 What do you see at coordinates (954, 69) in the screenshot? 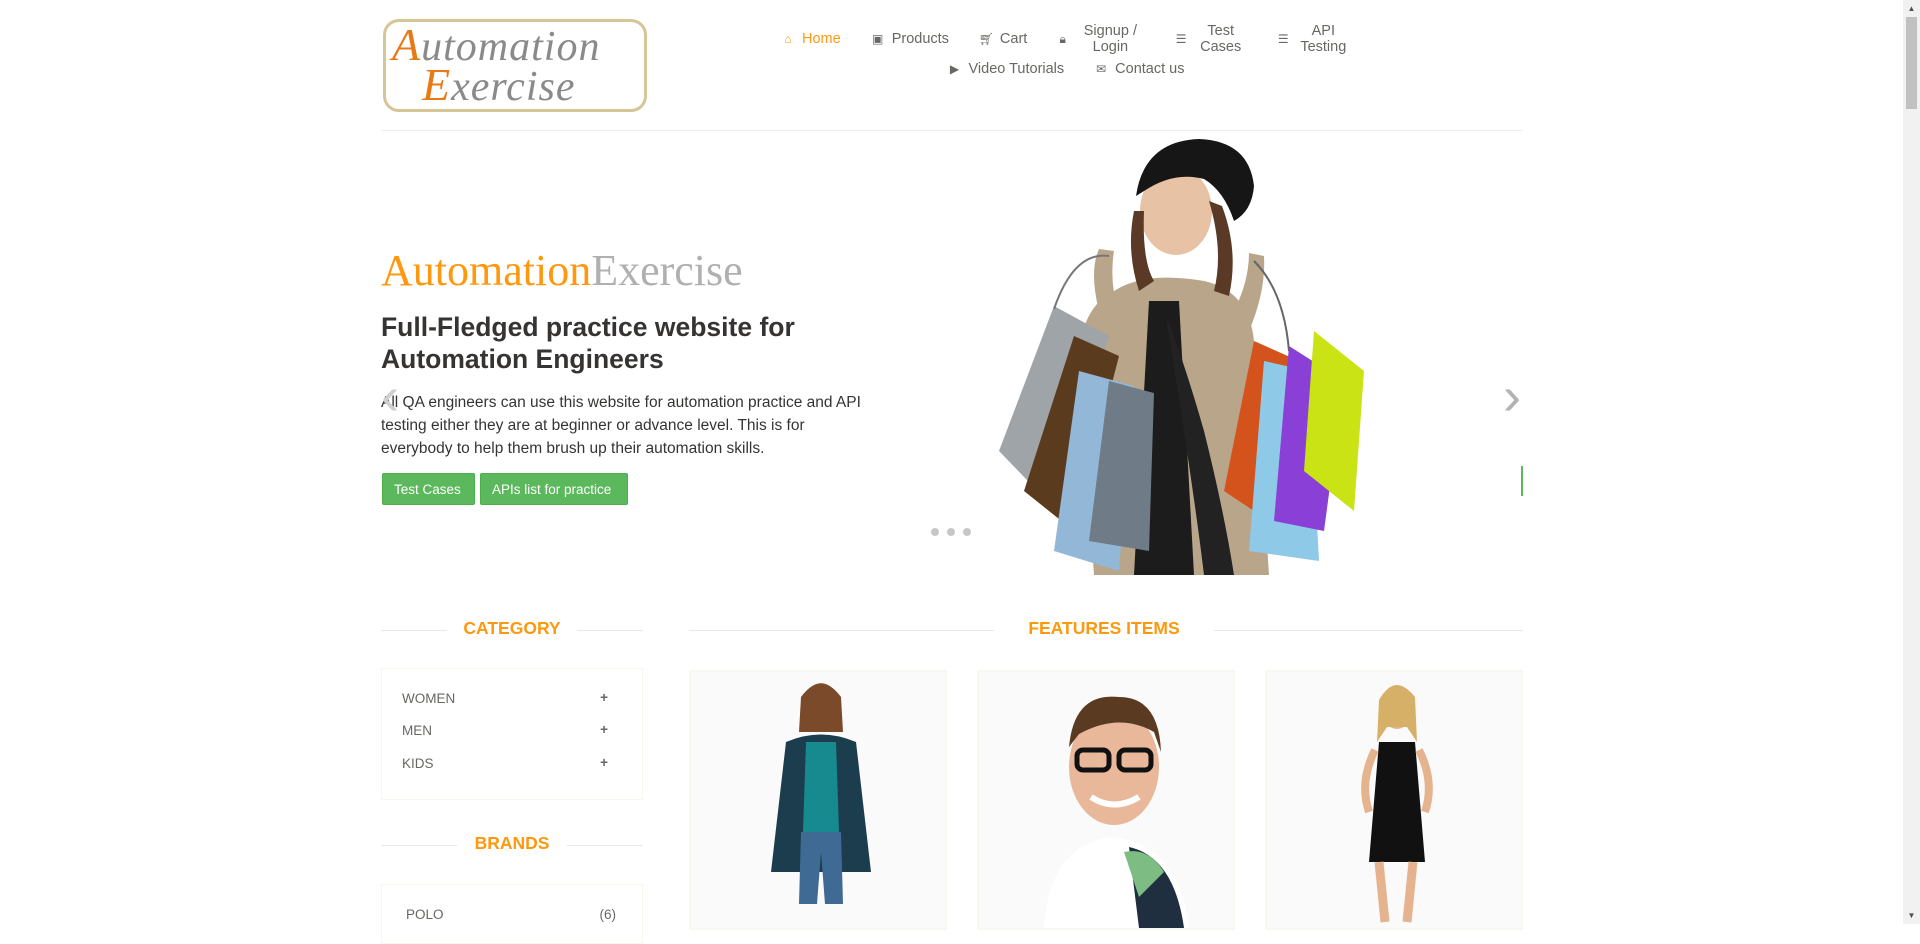
I see `video-icon: ▶` at bounding box center [954, 69].